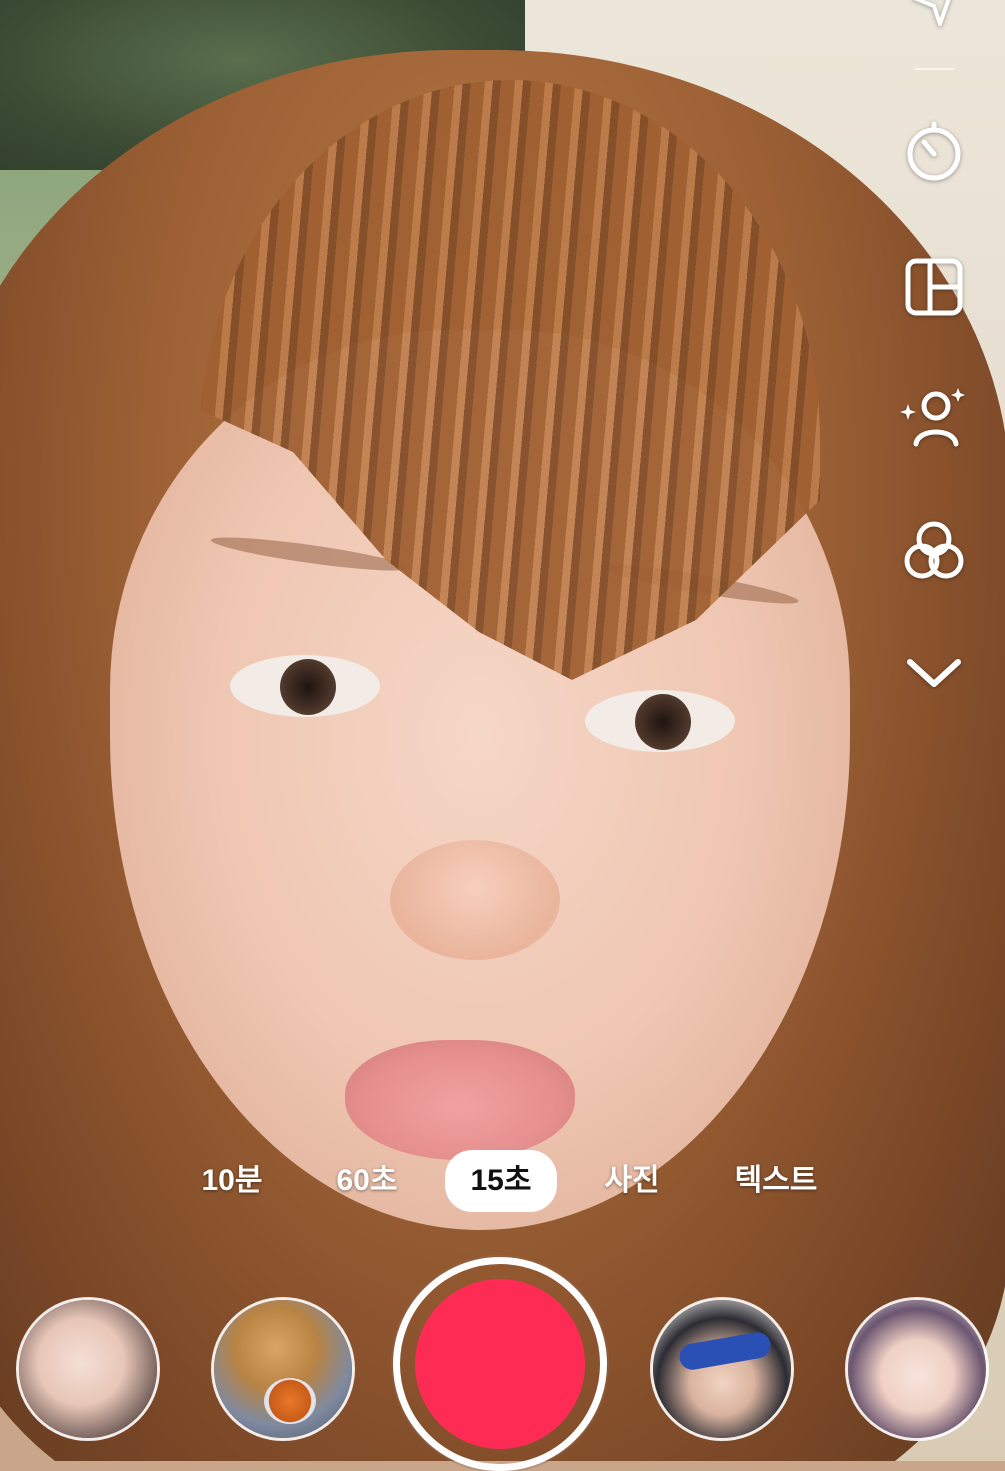 The height and width of the screenshot is (1471, 1005). I want to click on layout-button, so click(934, 289).